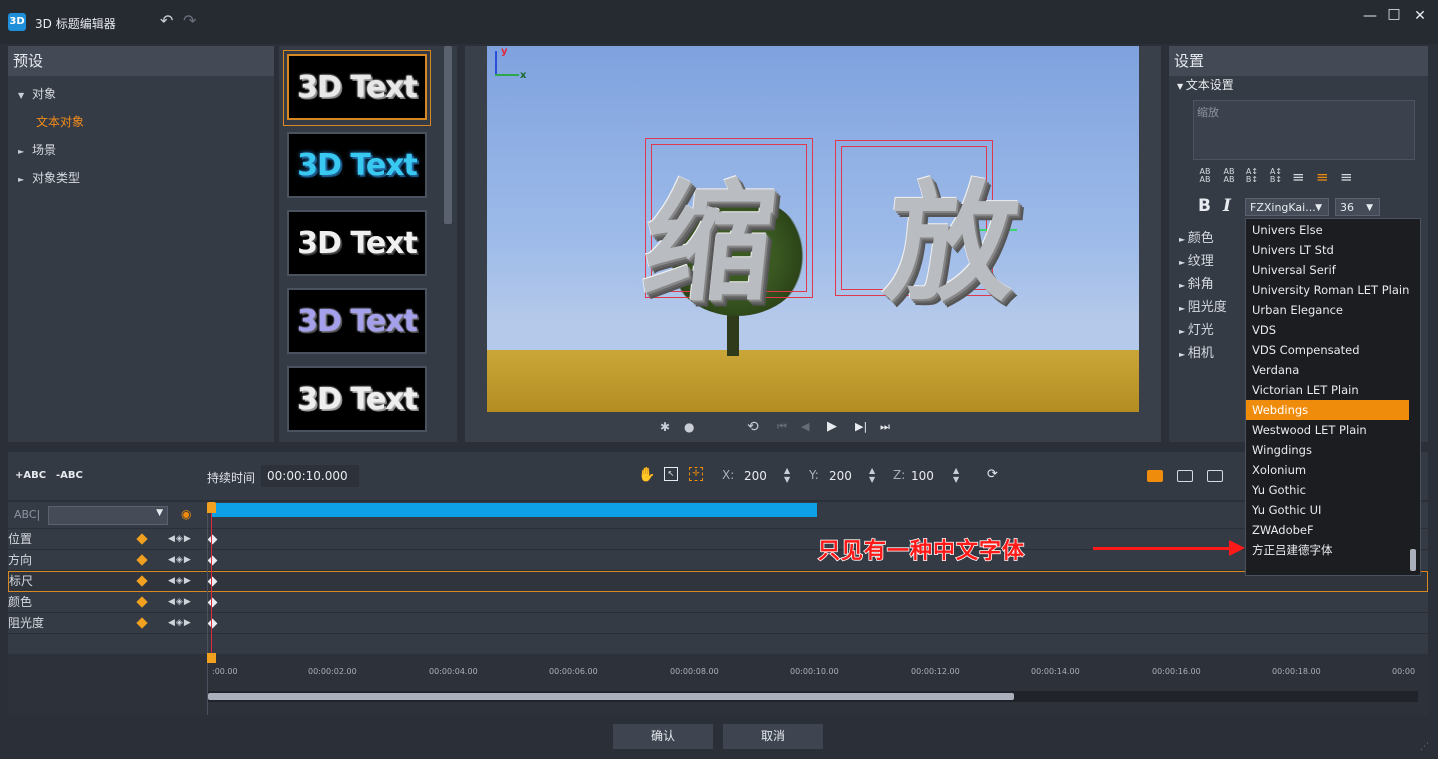 This screenshot has width=1438, height=759. Describe the element at coordinates (1212, 238) in the screenshot. I see `group-color: ► 颜色` at that location.